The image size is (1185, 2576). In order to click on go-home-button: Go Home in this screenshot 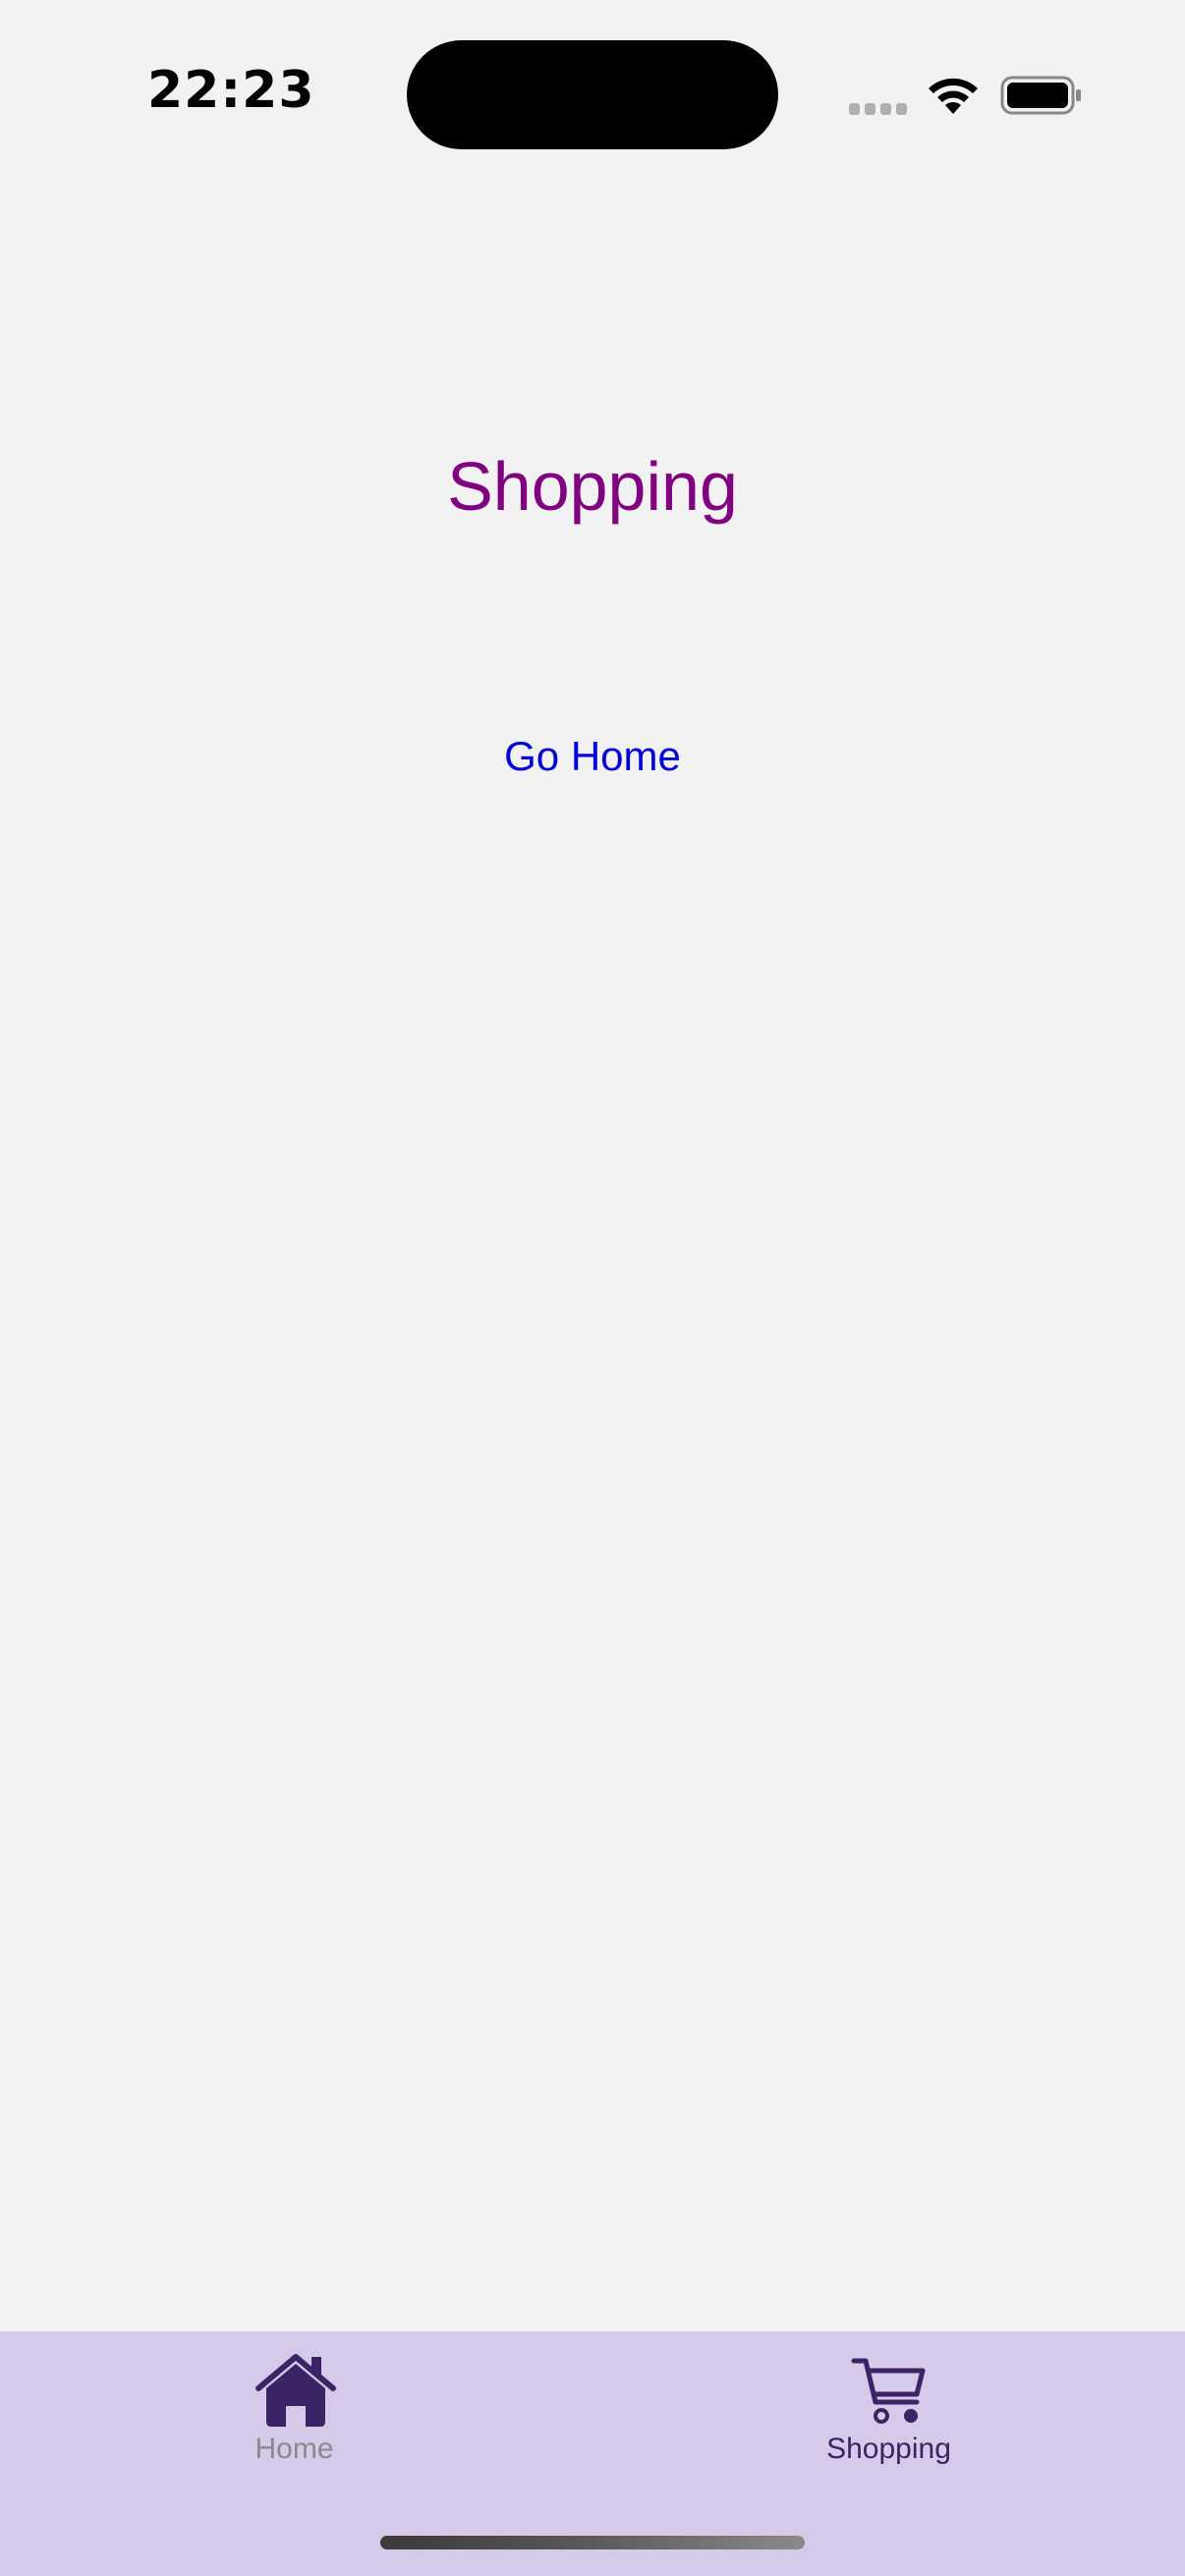, I will do `click(592, 756)`.